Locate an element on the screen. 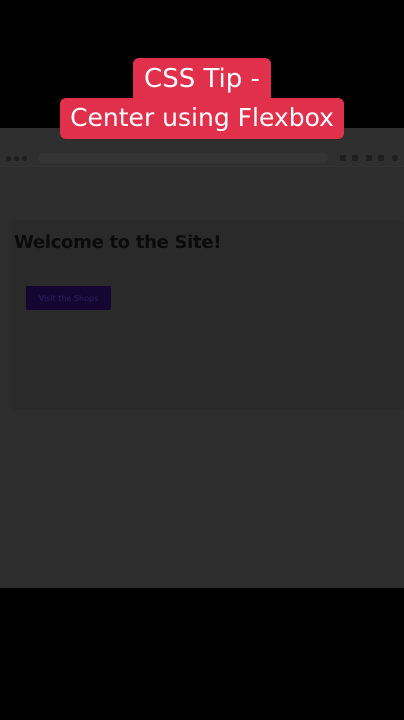 This screenshot has width=404, height=720. page-title: Welcome to the Site! is located at coordinates (118, 242).